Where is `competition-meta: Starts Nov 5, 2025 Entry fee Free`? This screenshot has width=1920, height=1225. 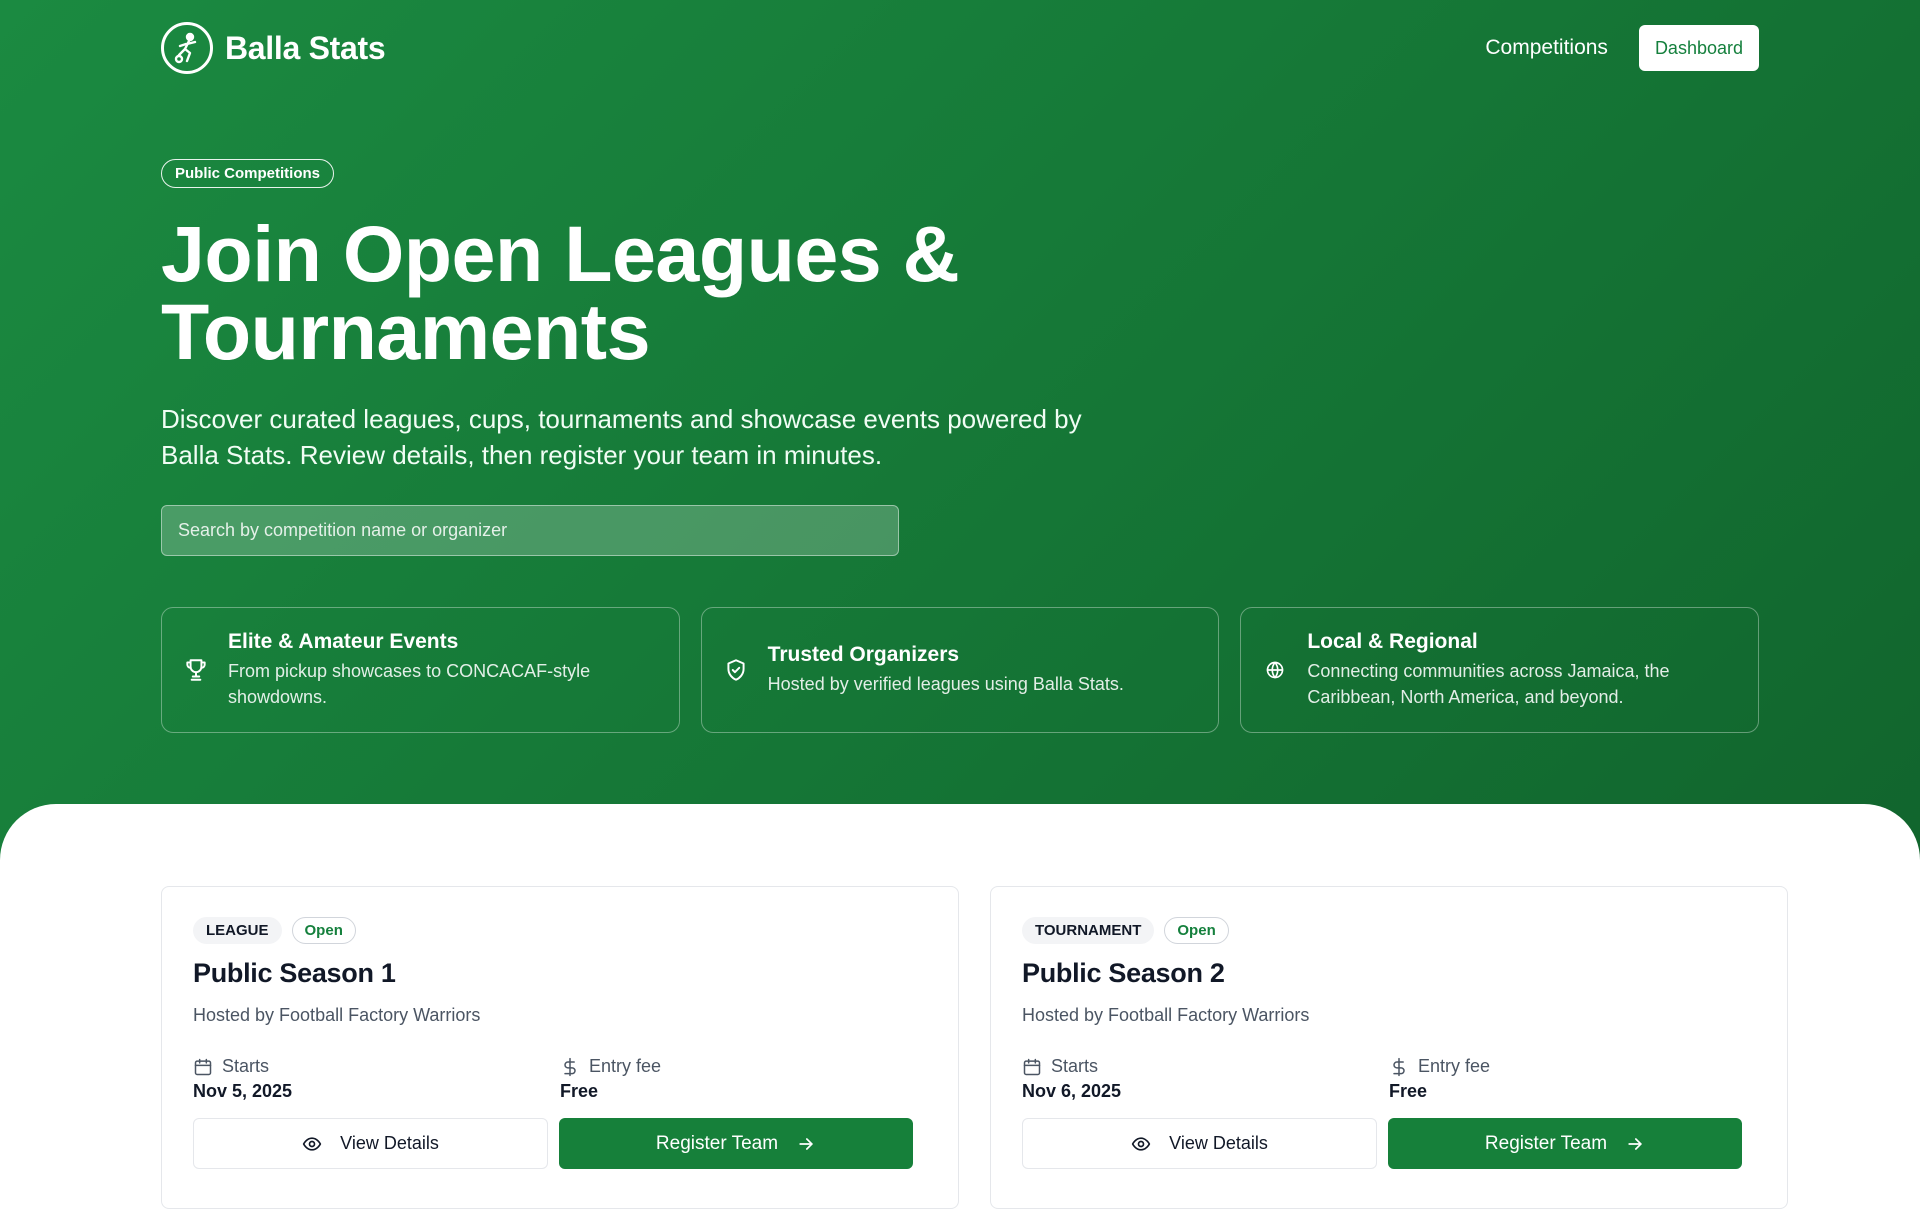 competition-meta: Starts Nov 5, 2025 Entry fee Free is located at coordinates (560, 1079).